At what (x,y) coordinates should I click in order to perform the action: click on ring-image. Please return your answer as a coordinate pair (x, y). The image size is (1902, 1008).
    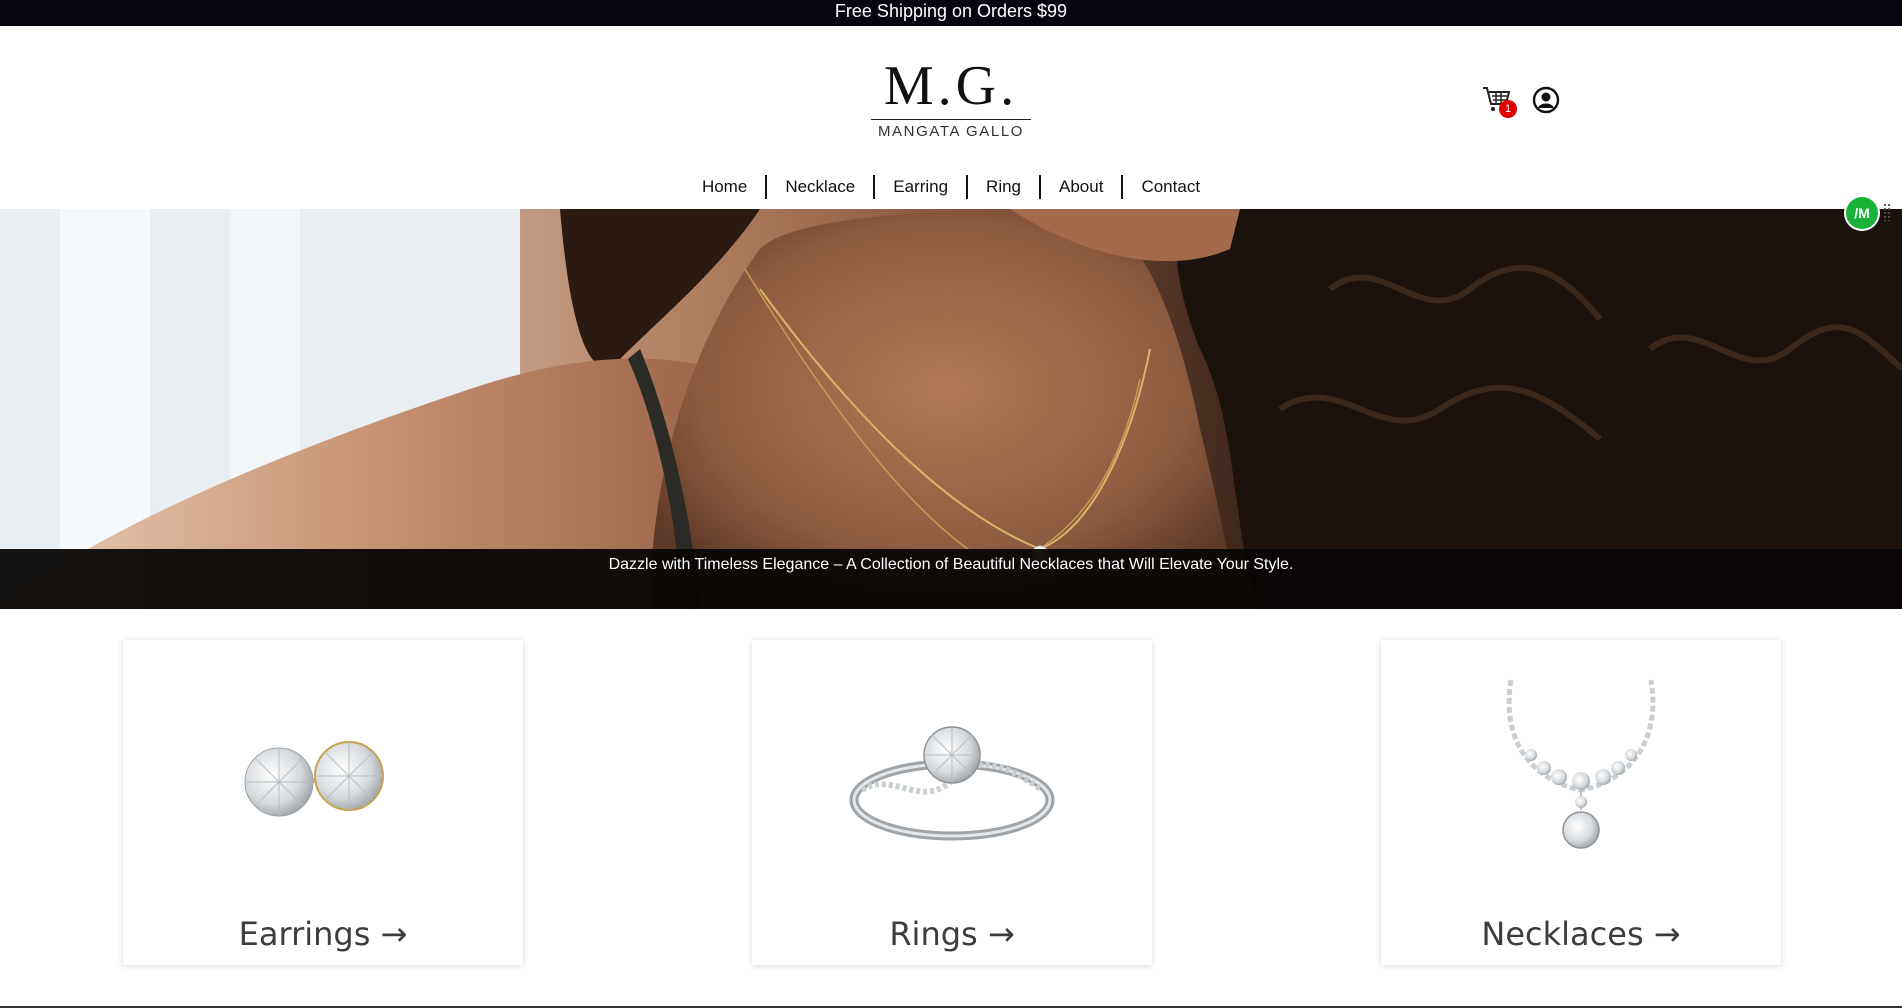
    Looking at the image, I should click on (952, 783).